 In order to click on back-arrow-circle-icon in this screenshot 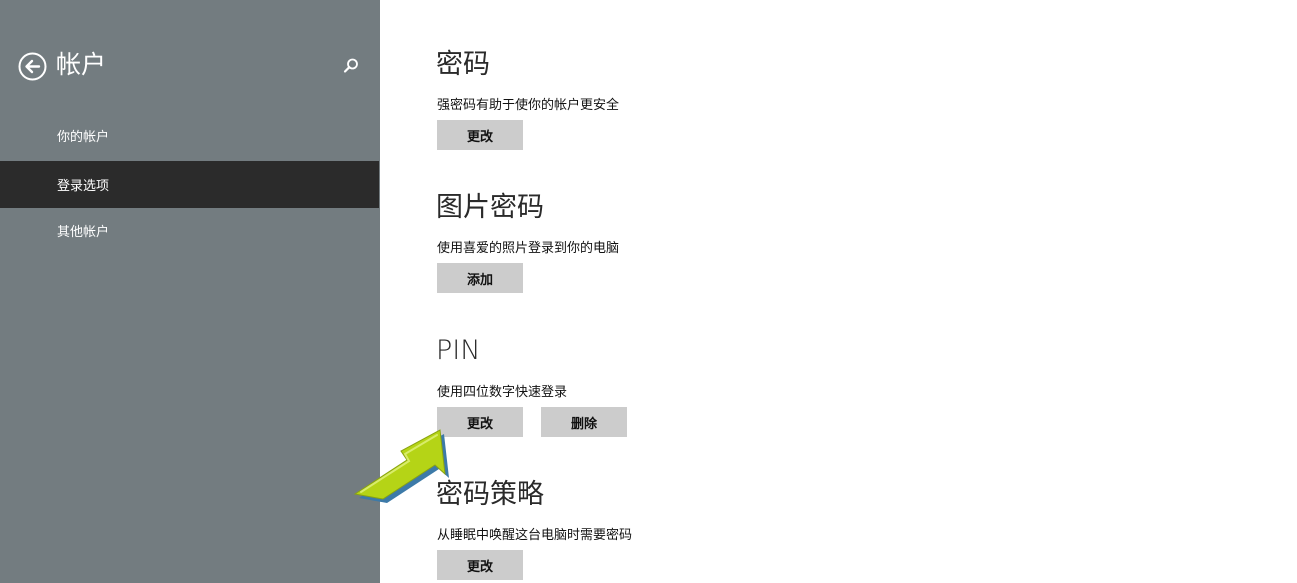, I will do `click(32, 66)`.